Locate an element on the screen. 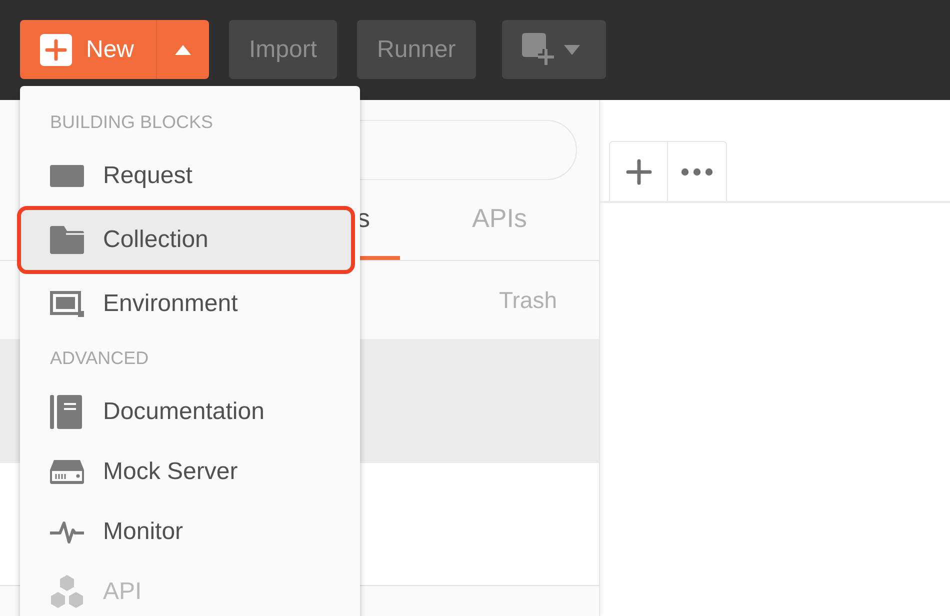 This screenshot has height=616, width=950. book-icon is located at coordinates (66, 412).